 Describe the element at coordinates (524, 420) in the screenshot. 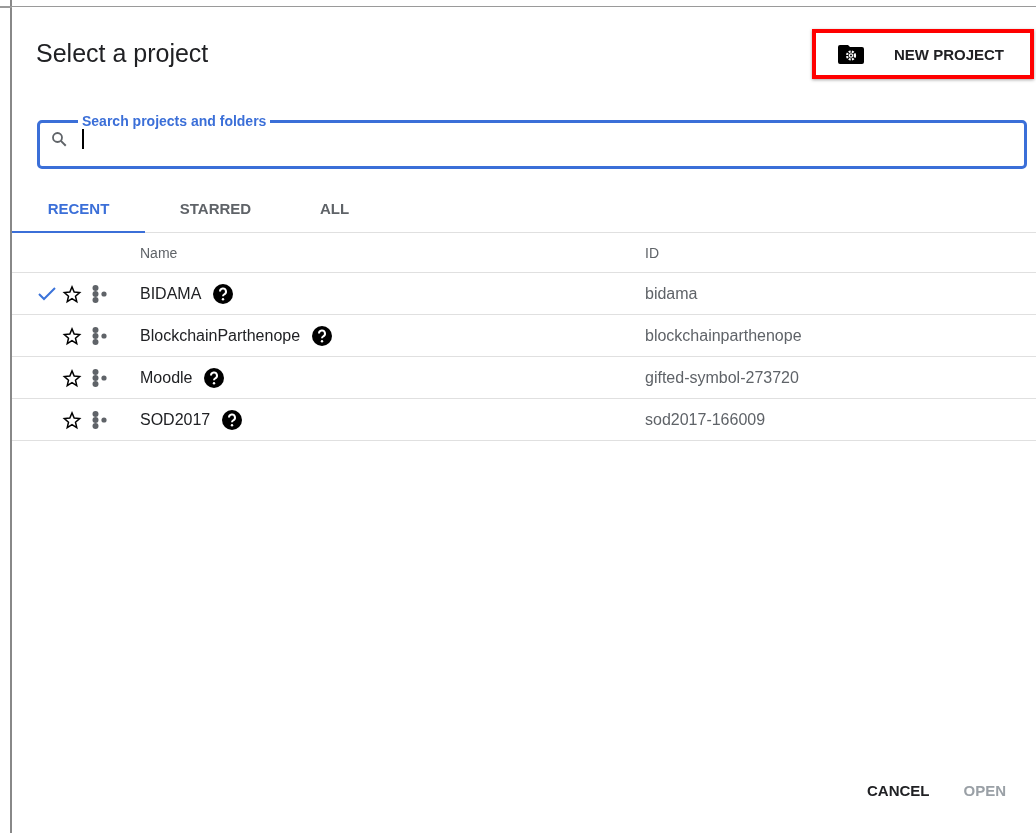

I see `table-row: SOD2017 sod2017-166009` at that location.